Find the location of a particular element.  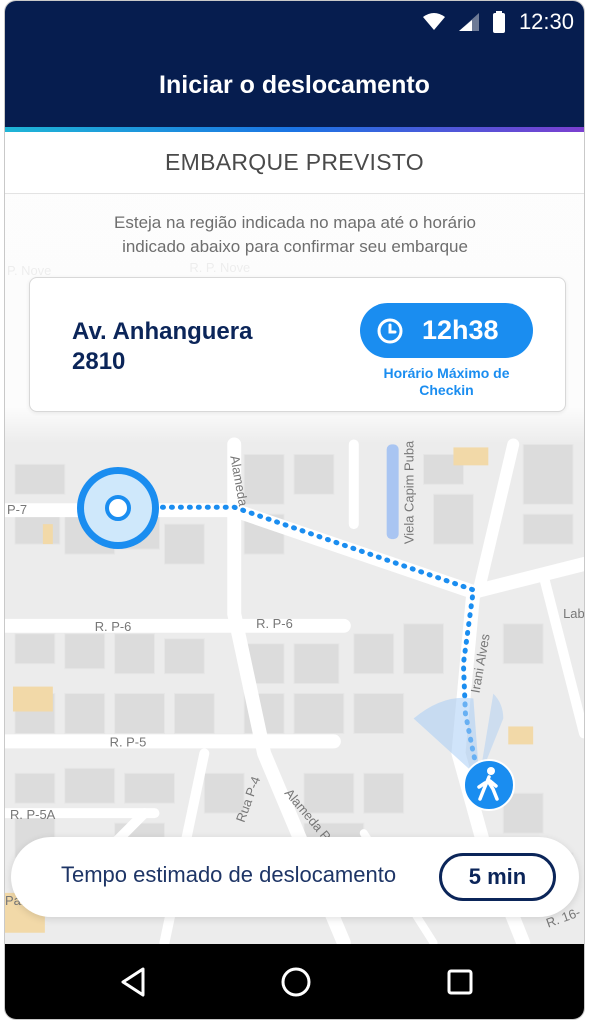

battery-icon is located at coordinates (498, 22).